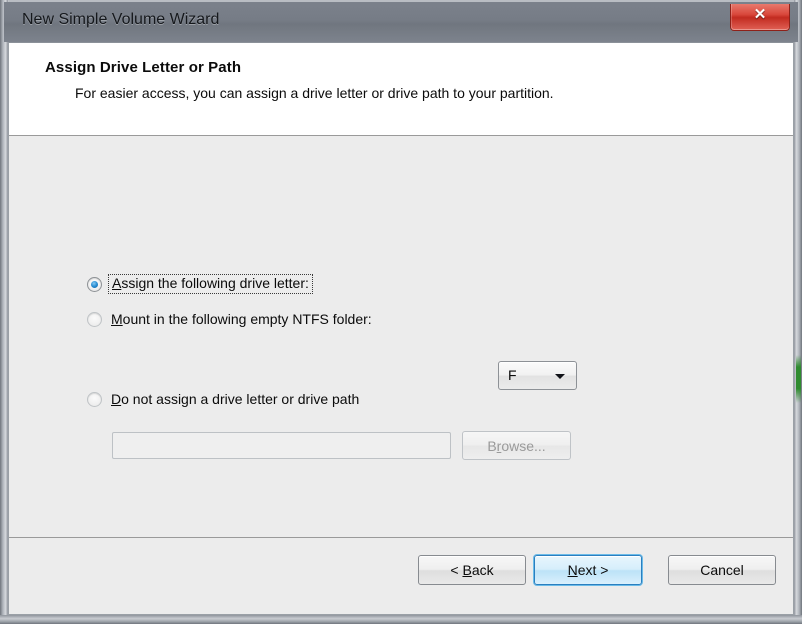  I want to click on title-bar: New Simple Volume Wizard ✕, so click(401, 22).